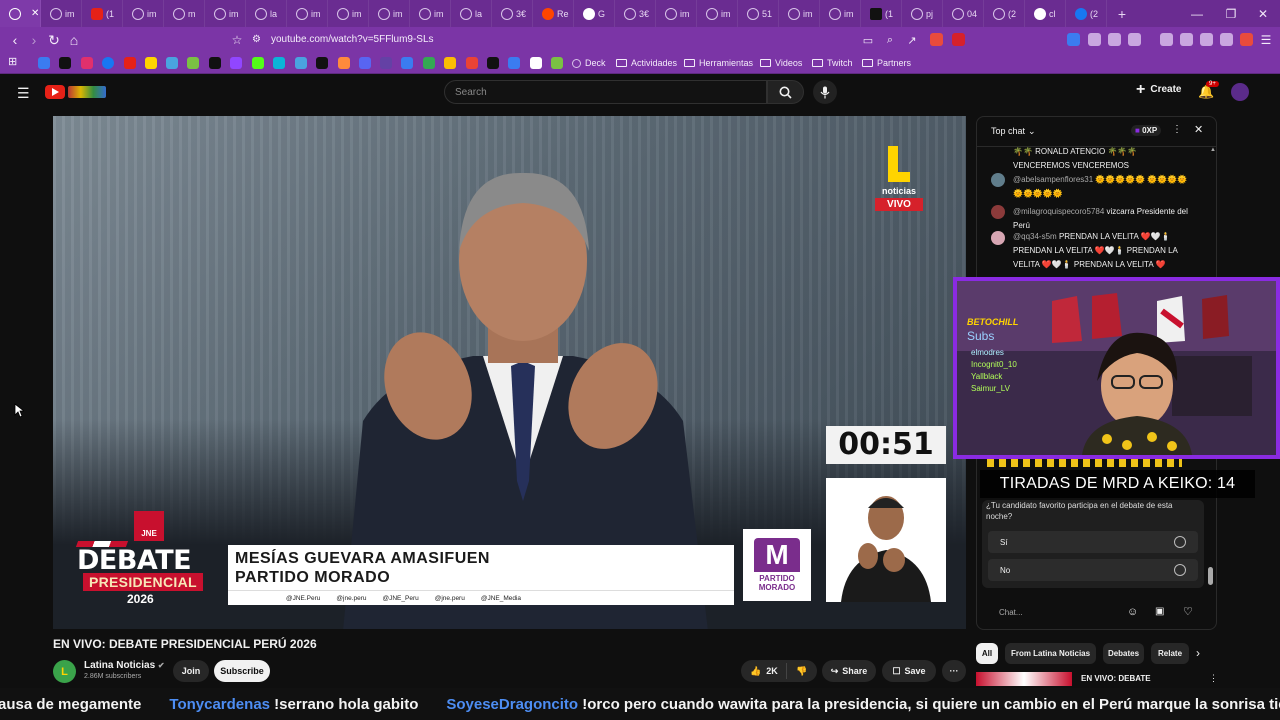  I want to click on scroll-up-icon: ▲, so click(1213, 152).